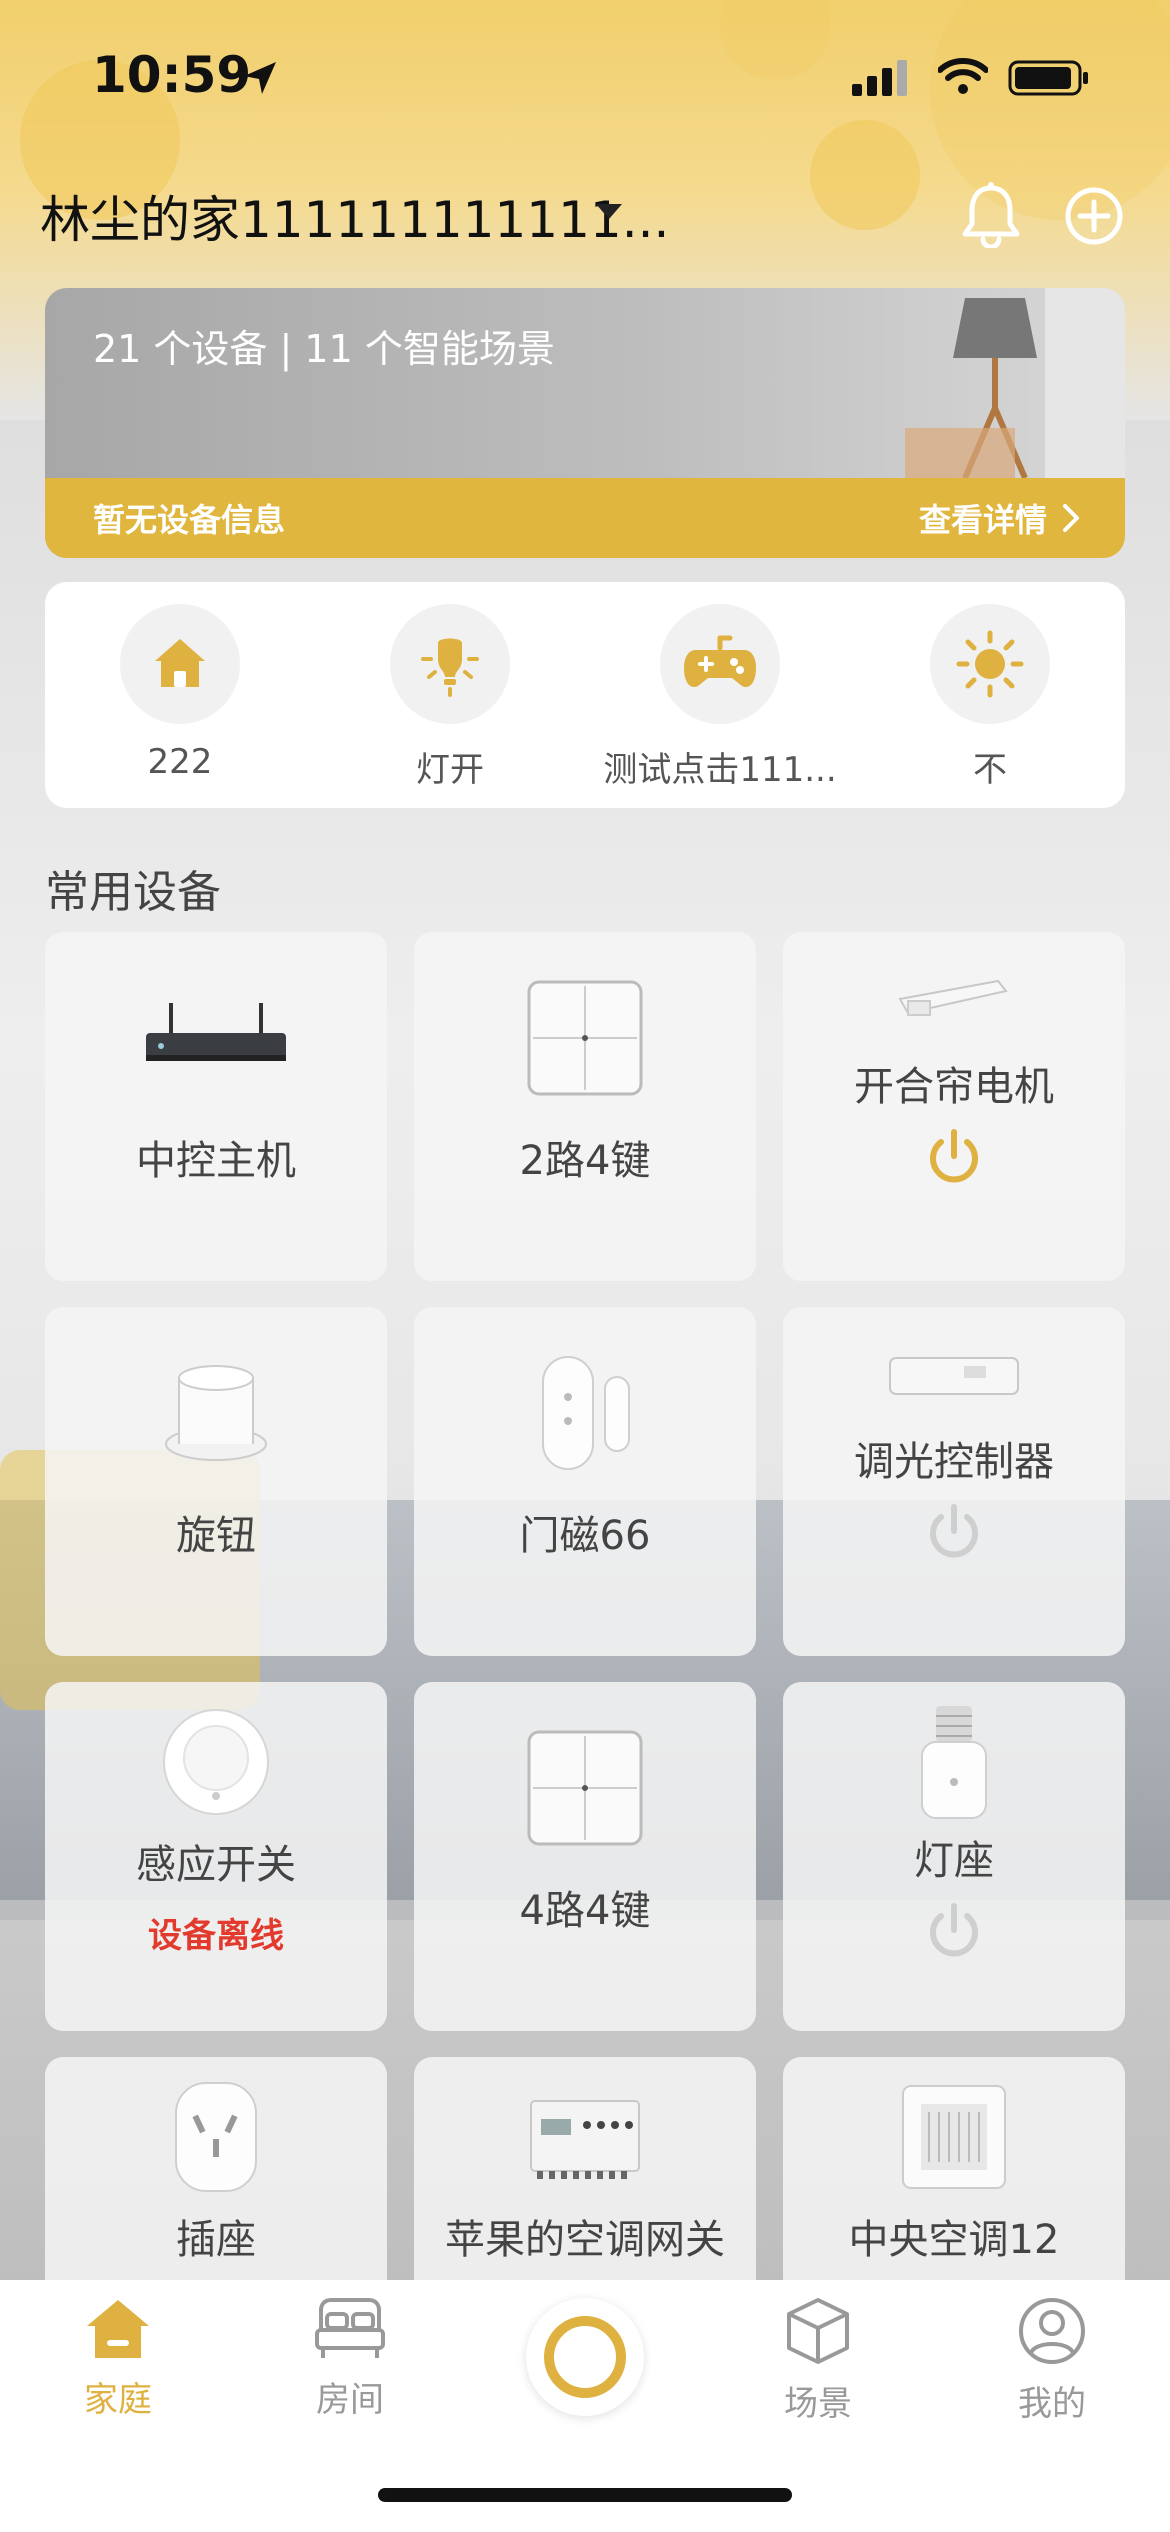 This screenshot has width=1170, height=2532. What do you see at coordinates (818, 2404) in the screenshot?
I see `tab-label: 场景` at bounding box center [818, 2404].